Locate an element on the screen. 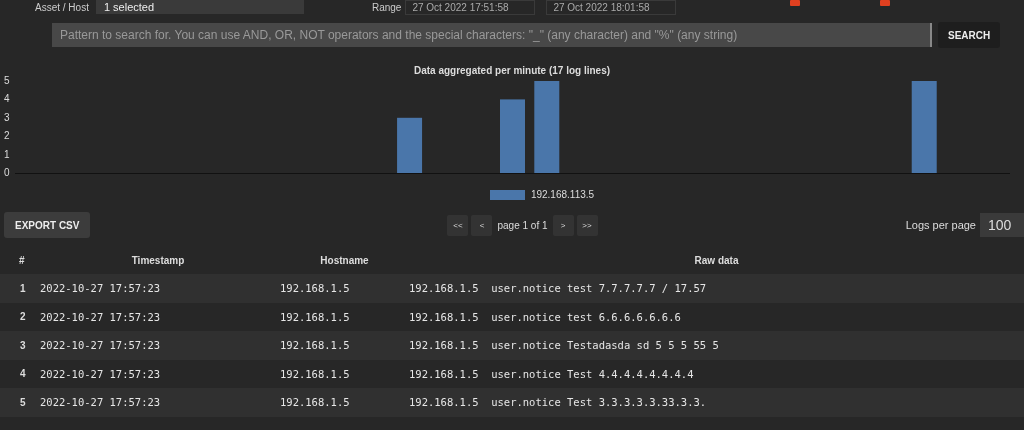 This screenshot has width=1024, height=430. y-tick-label: 0 is located at coordinates (7, 172).